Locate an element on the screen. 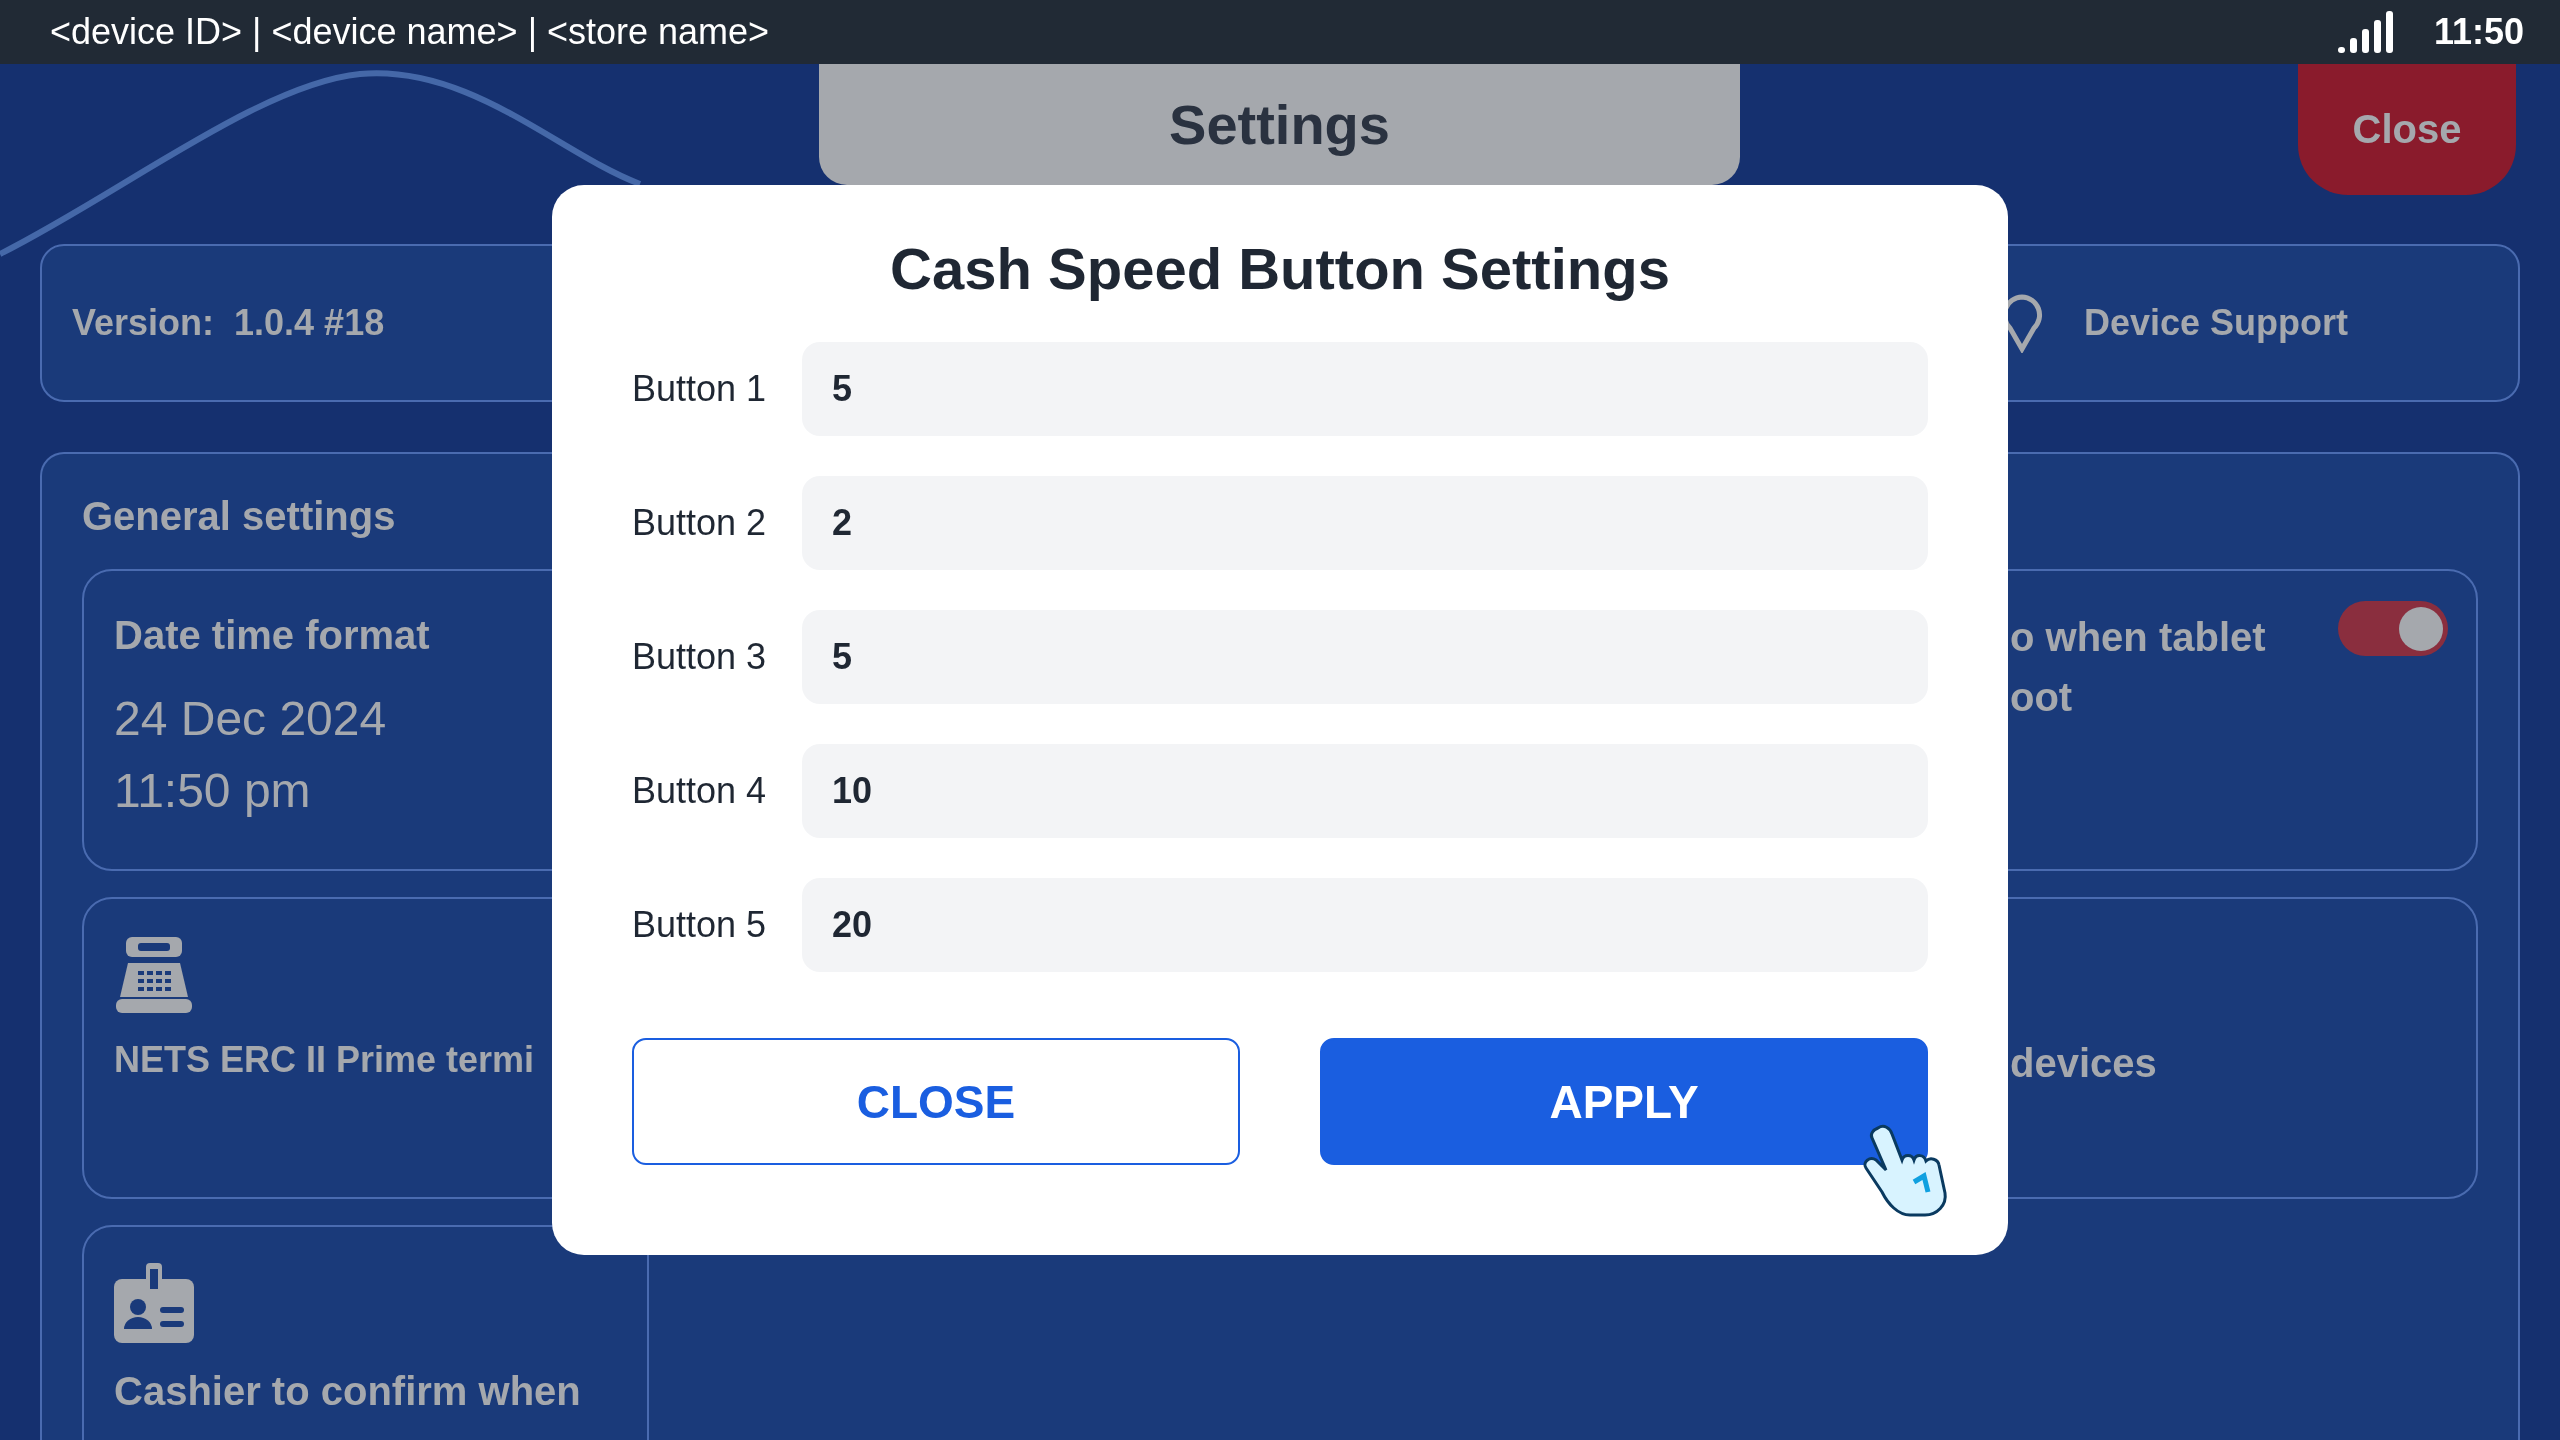  clock-time: 11:50 is located at coordinates (2478, 32).